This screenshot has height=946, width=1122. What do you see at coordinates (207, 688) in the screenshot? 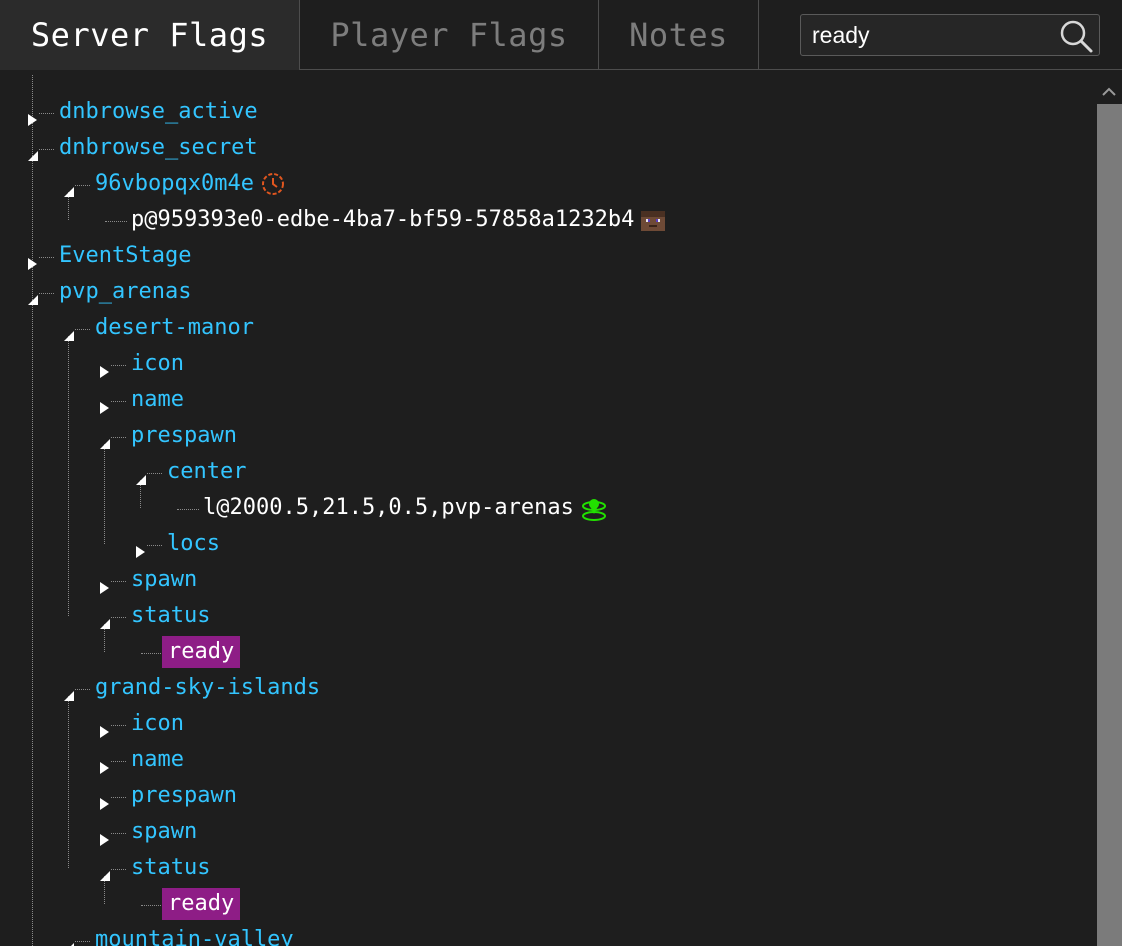
I see `flag-key-label: grand-sky-islands` at bounding box center [207, 688].